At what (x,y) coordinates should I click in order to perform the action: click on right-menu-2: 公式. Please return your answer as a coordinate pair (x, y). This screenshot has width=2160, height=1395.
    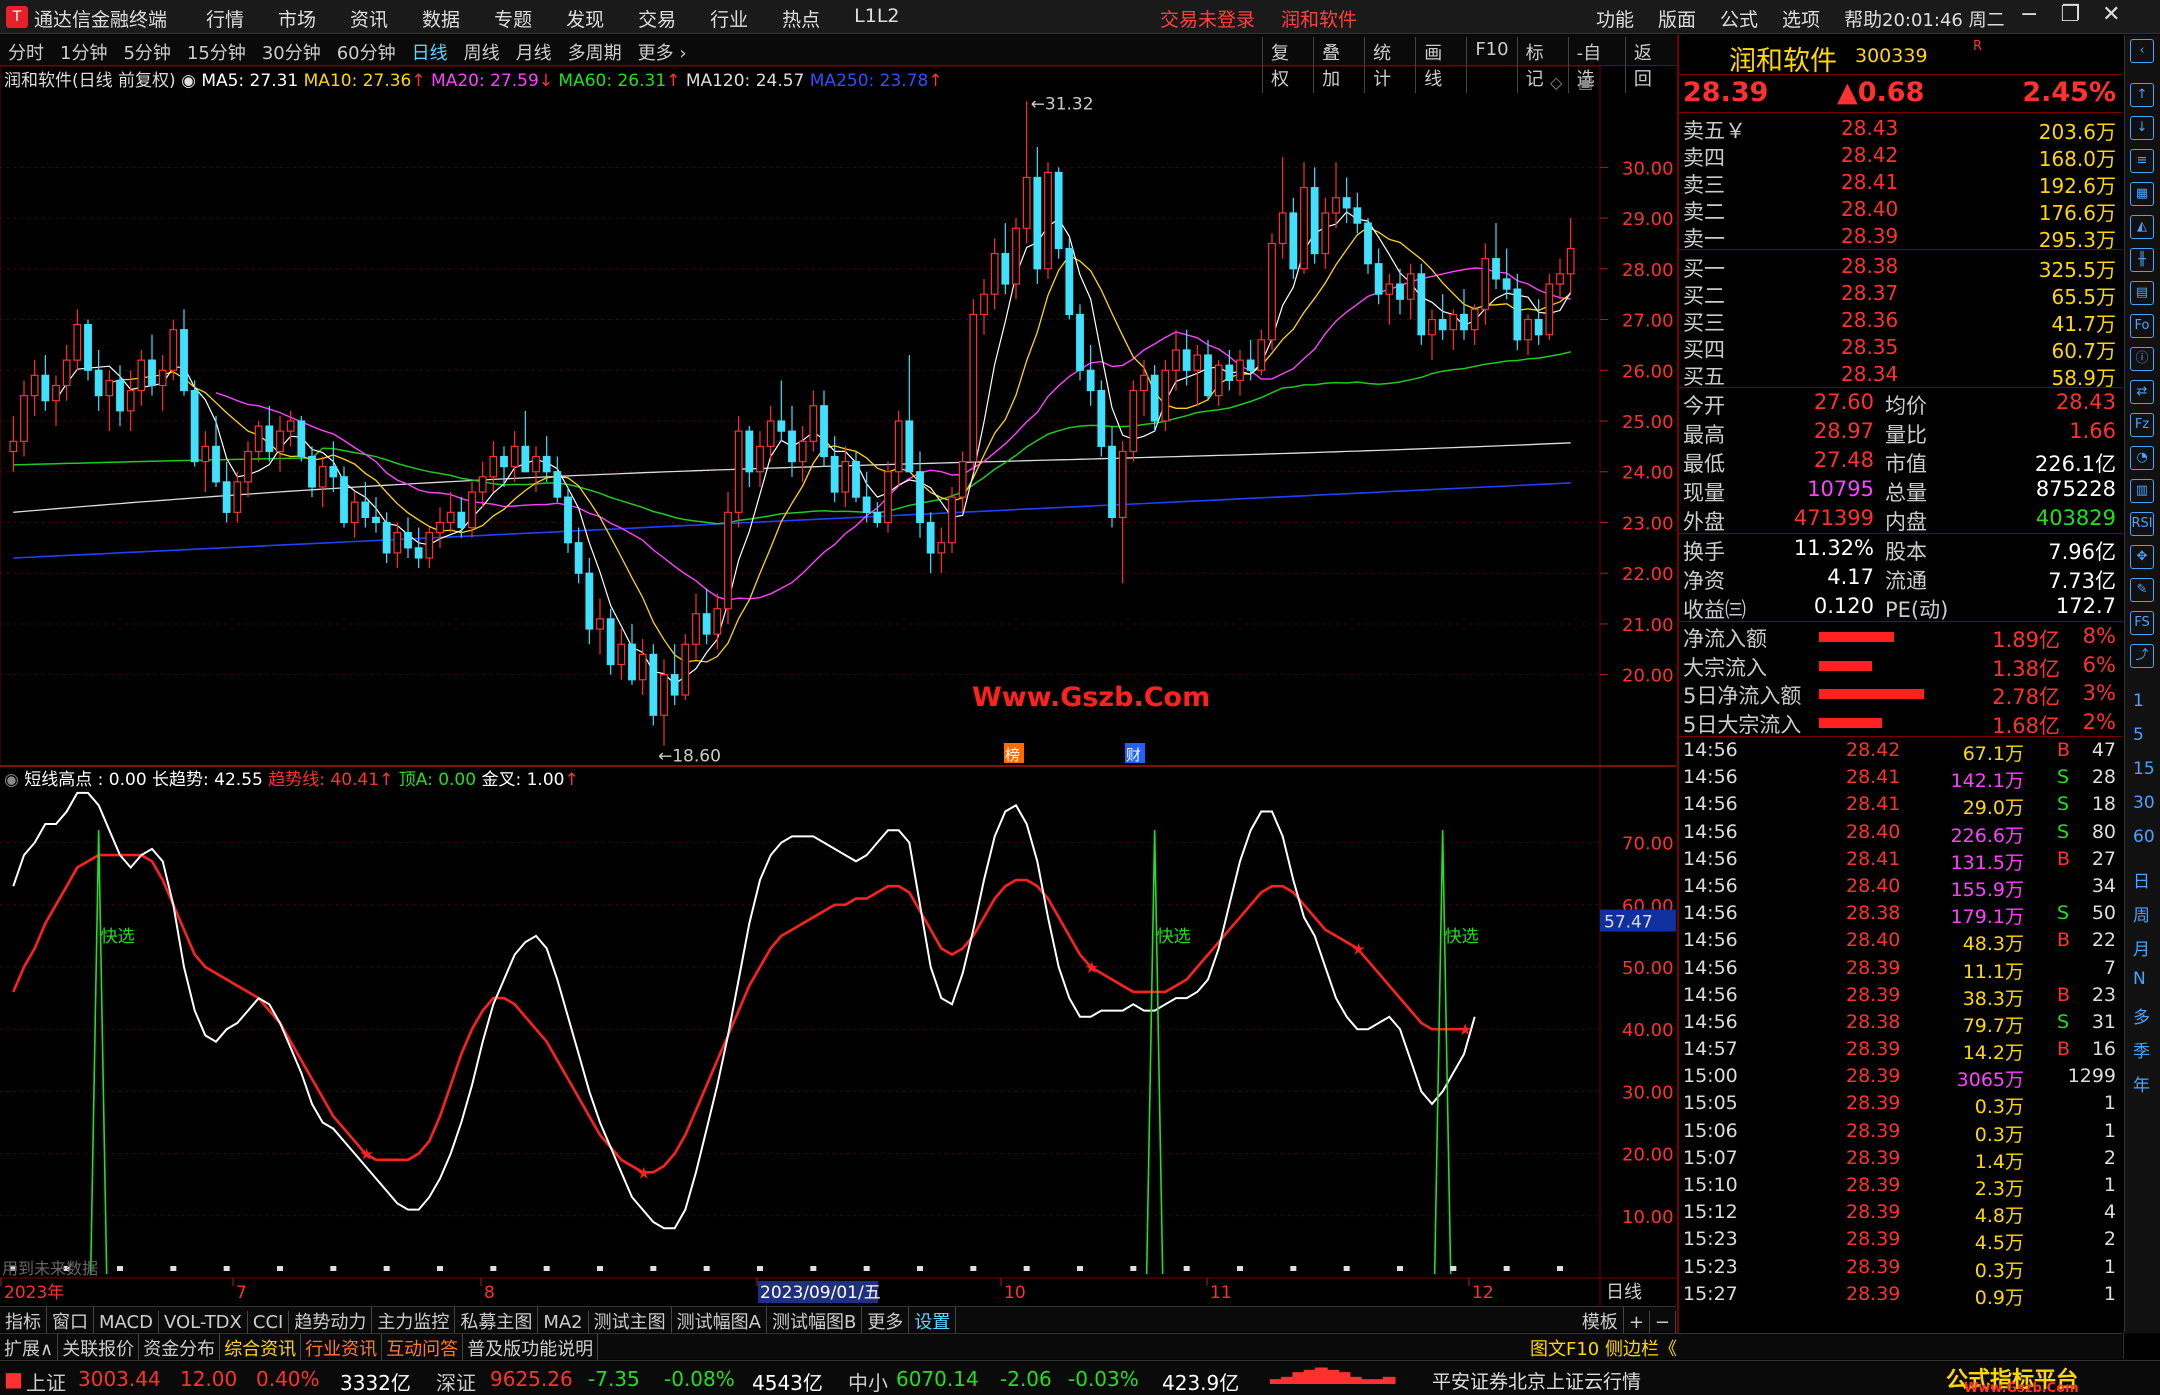
    Looking at the image, I should click on (1739, 20).